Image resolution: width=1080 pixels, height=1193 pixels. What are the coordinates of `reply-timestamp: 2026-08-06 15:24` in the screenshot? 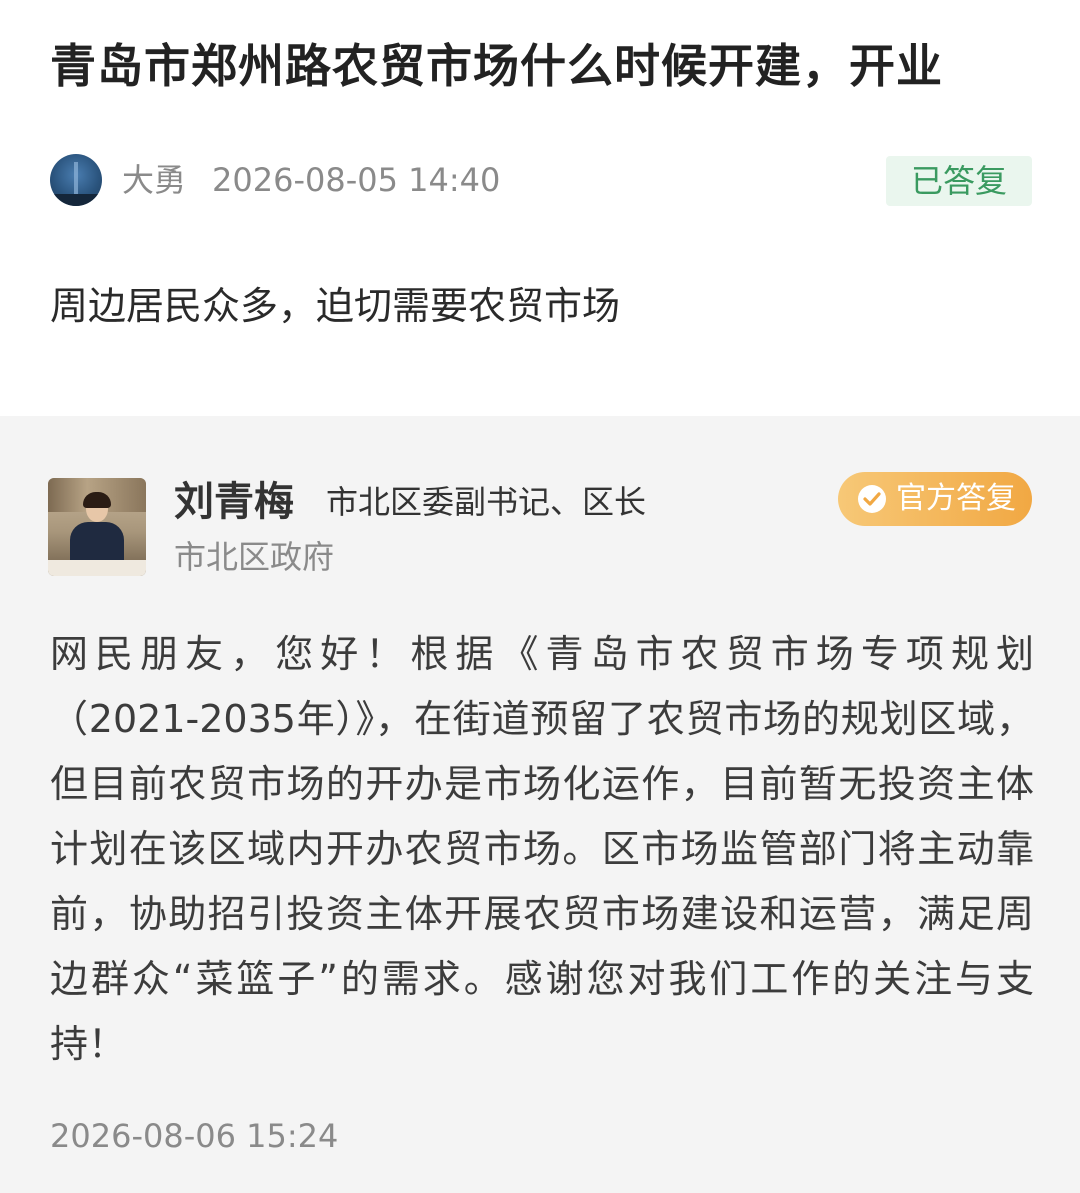 It's located at (194, 1136).